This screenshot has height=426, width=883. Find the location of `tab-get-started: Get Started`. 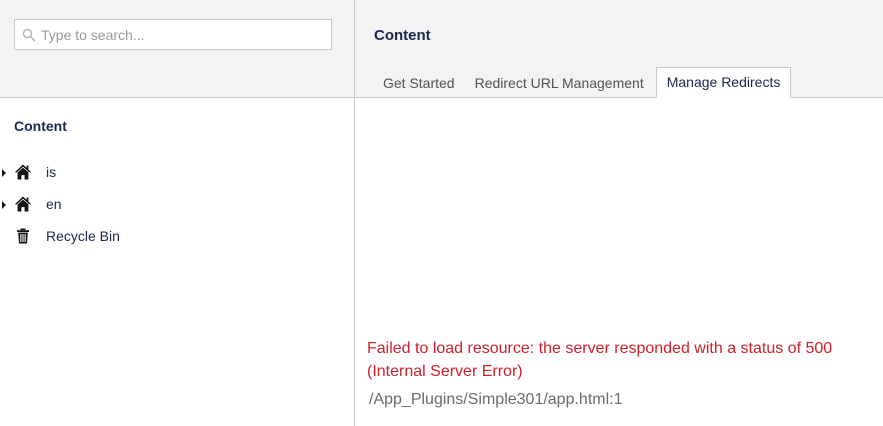

tab-get-started: Get Started is located at coordinates (419, 83).